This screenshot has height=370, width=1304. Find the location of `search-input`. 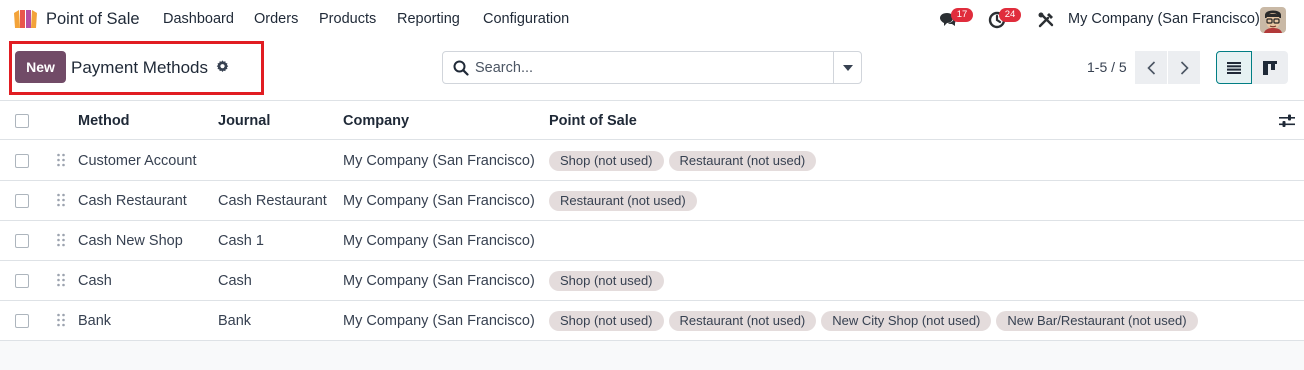

search-input is located at coordinates (652, 67).